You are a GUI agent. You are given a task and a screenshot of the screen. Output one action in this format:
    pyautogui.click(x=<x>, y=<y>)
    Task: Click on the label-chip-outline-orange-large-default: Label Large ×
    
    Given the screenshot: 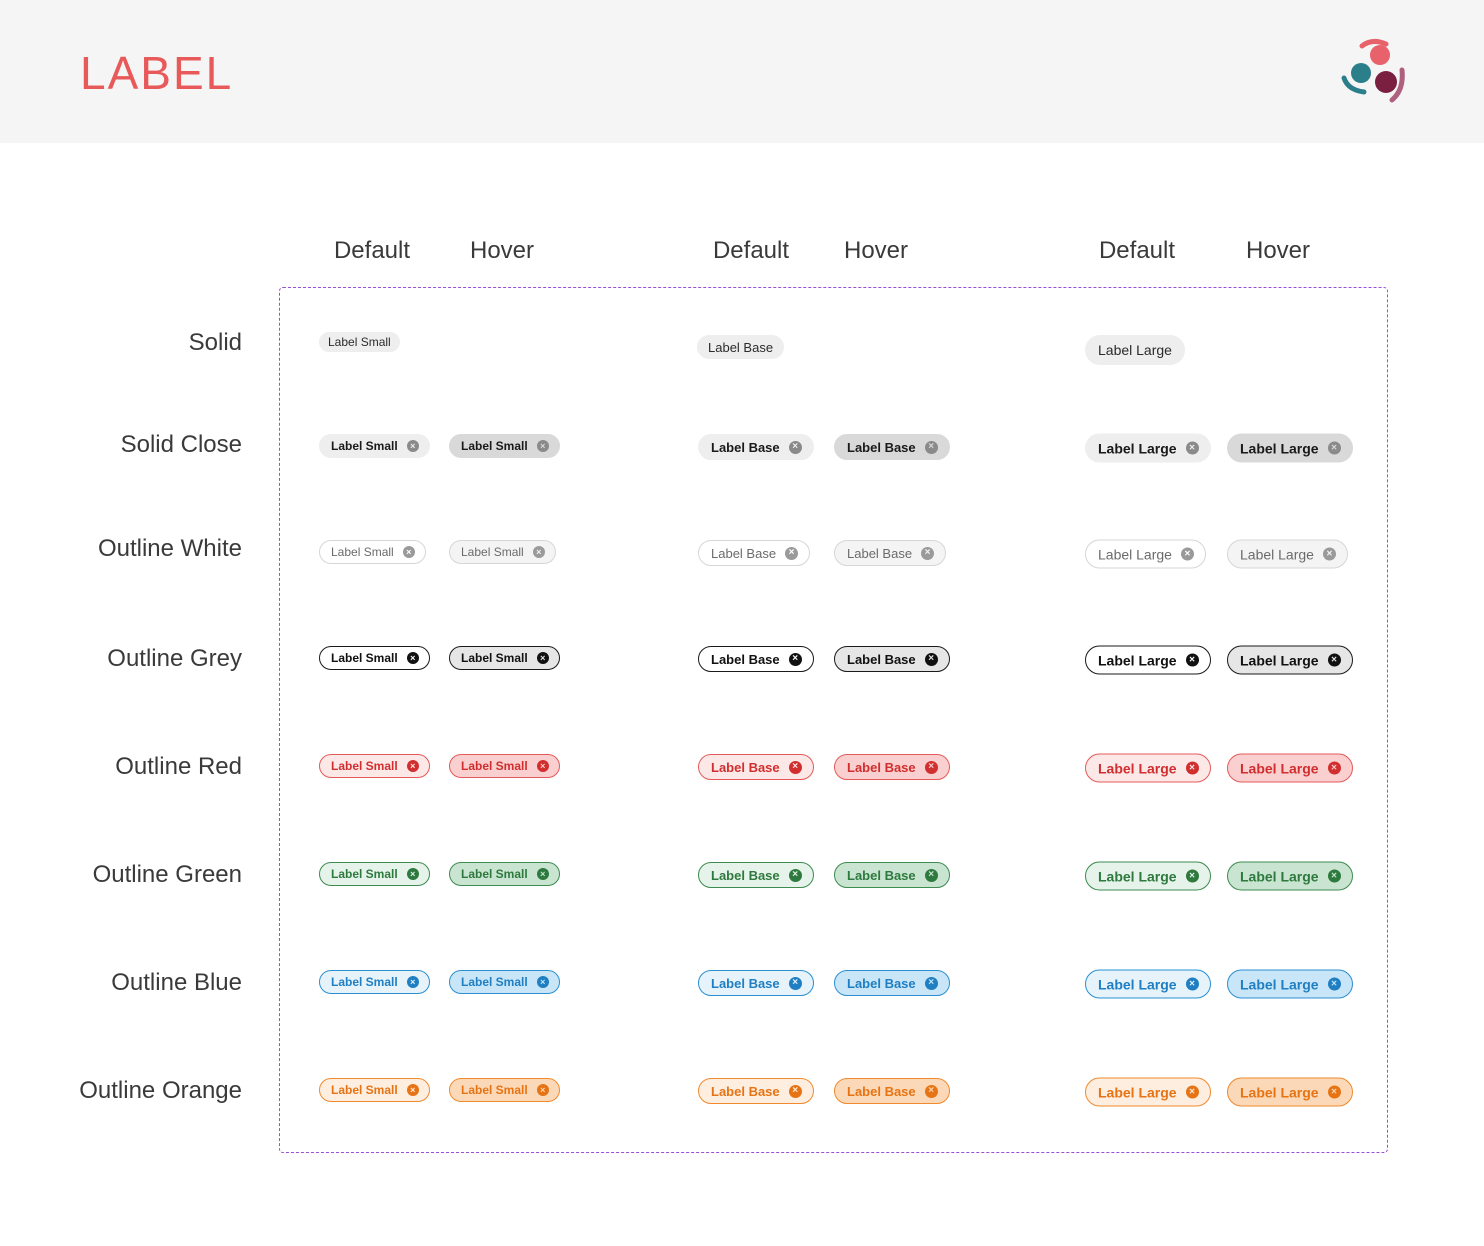 What is the action you would take?
    pyautogui.click(x=1148, y=1092)
    